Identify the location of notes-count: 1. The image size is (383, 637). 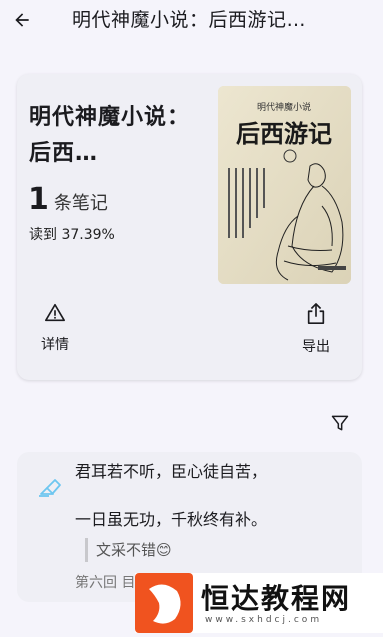
(38, 199).